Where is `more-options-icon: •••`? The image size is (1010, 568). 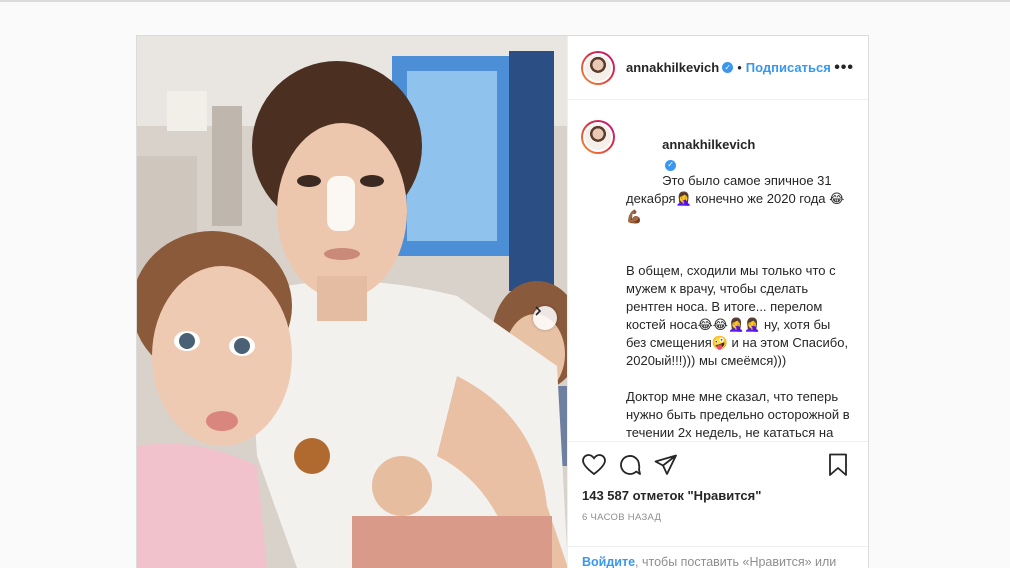 more-options-icon: ••• is located at coordinates (844, 68).